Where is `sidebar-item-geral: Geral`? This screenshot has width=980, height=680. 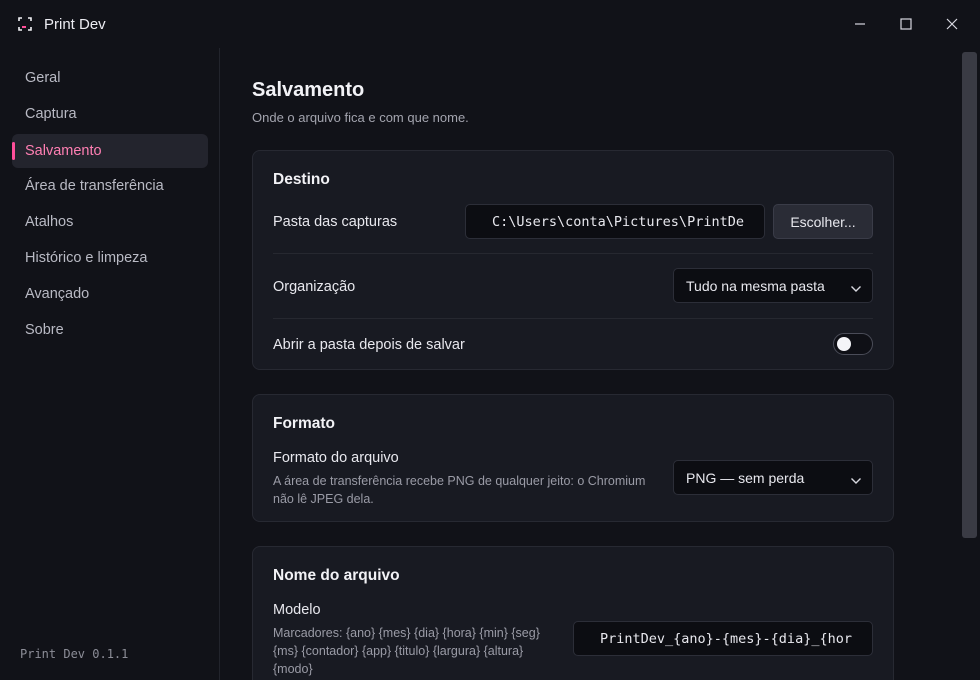 sidebar-item-geral: Geral is located at coordinates (110, 78).